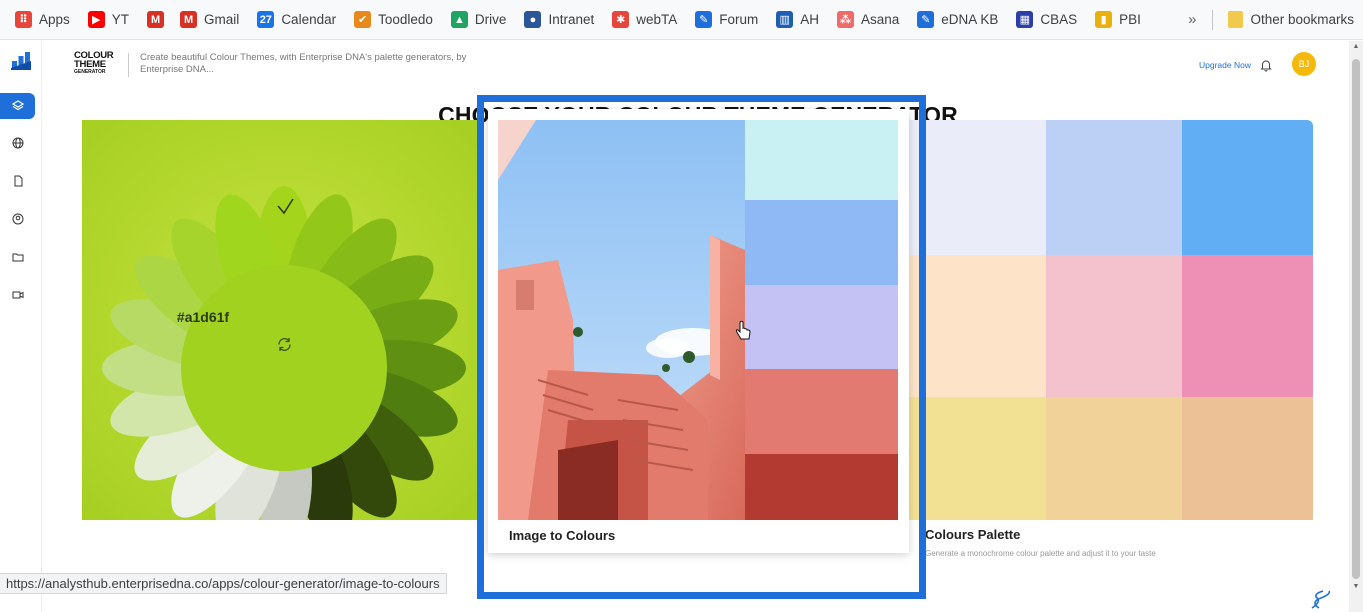 The height and width of the screenshot is (612, 1363). I want to click on bookmark-label: Asana, so click(880, 19).